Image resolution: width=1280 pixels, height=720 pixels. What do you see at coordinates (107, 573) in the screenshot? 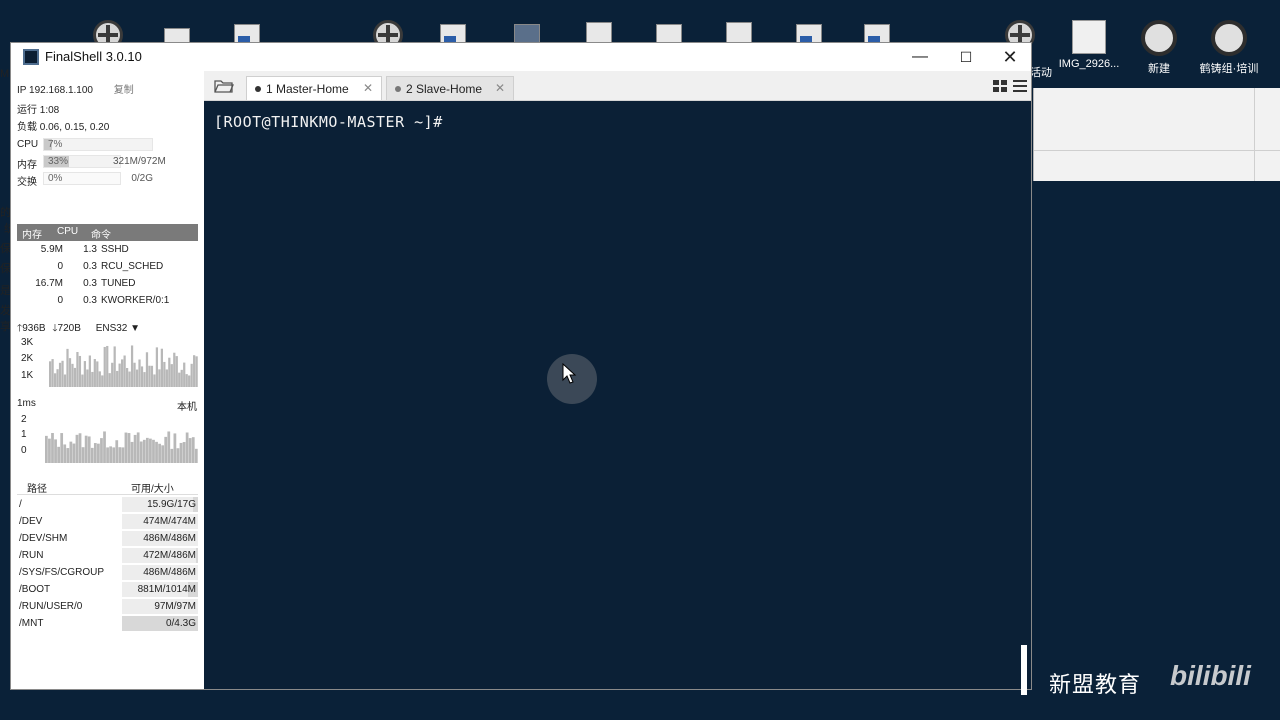
I see `filesystem-row: /SYS/FS/CGROUP 486M/486M` at bounding box center [107, 573].